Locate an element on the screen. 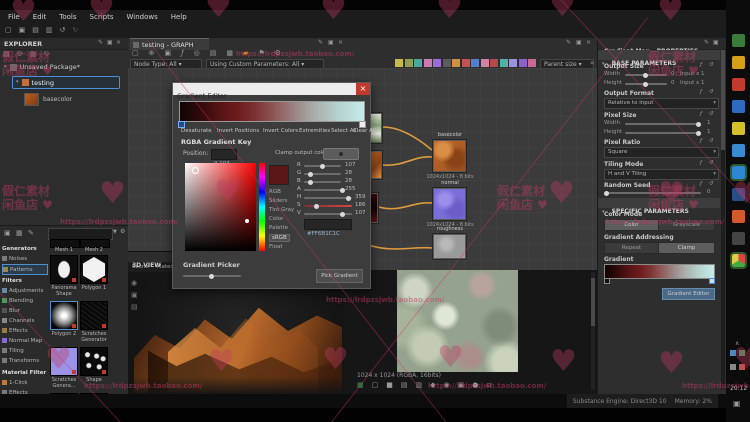 This screenshot has width=750, height=422. close-icon: × is located at coordinates (118, 43).